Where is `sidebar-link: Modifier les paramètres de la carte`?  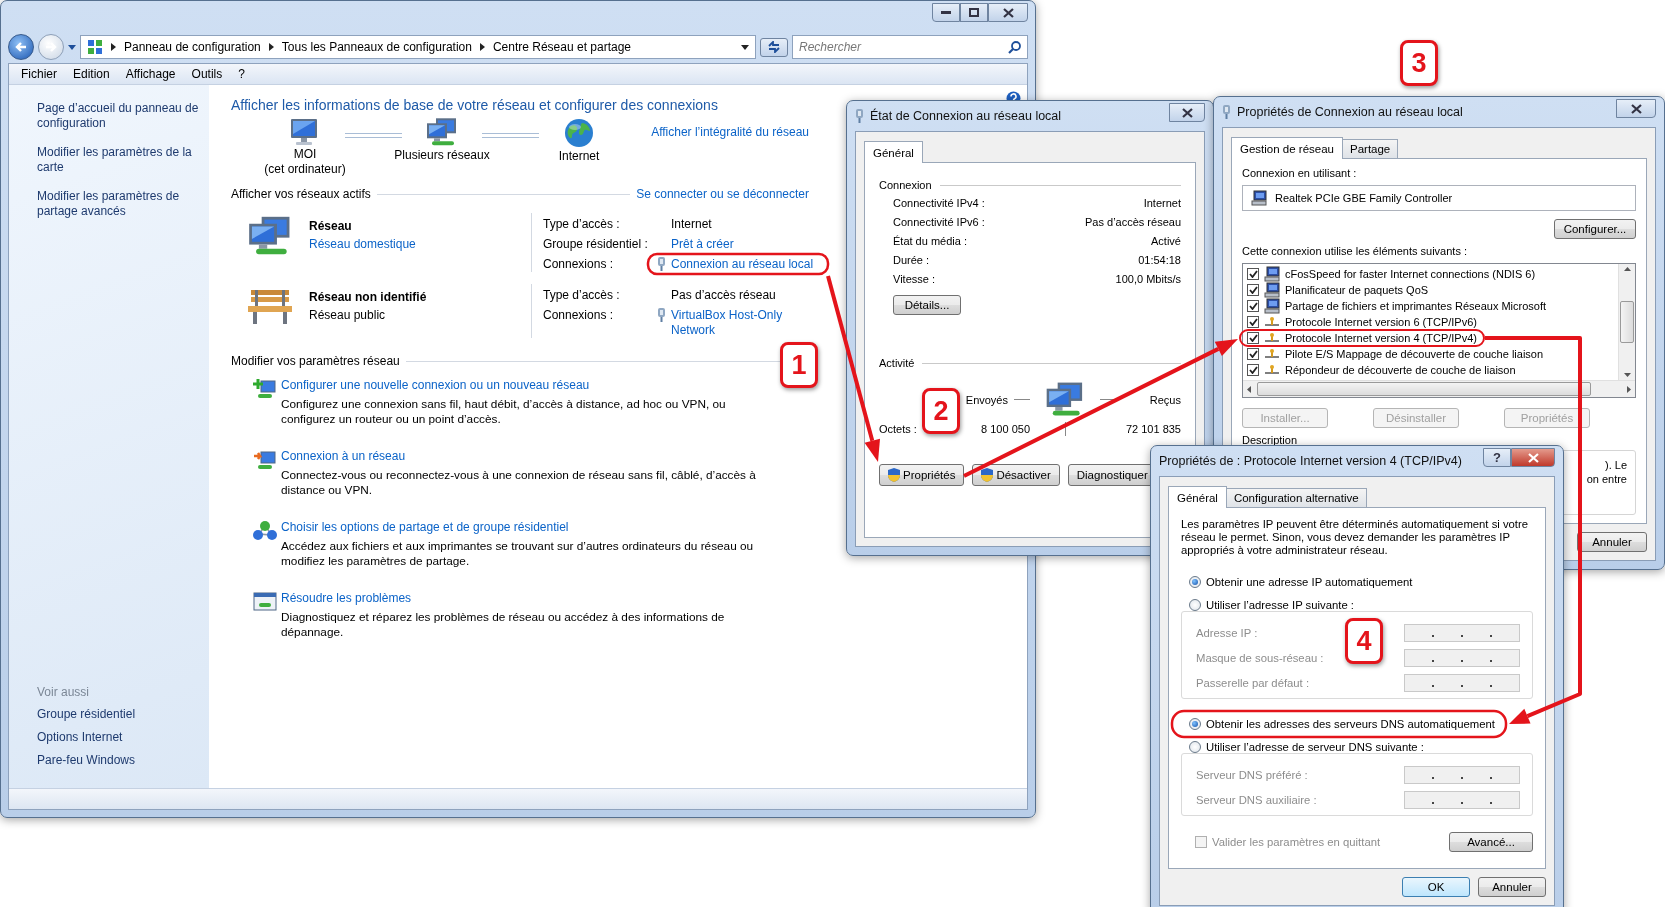 sidebar-link: Modifier les paramètres de la carte is located at coordinates (119, 160).